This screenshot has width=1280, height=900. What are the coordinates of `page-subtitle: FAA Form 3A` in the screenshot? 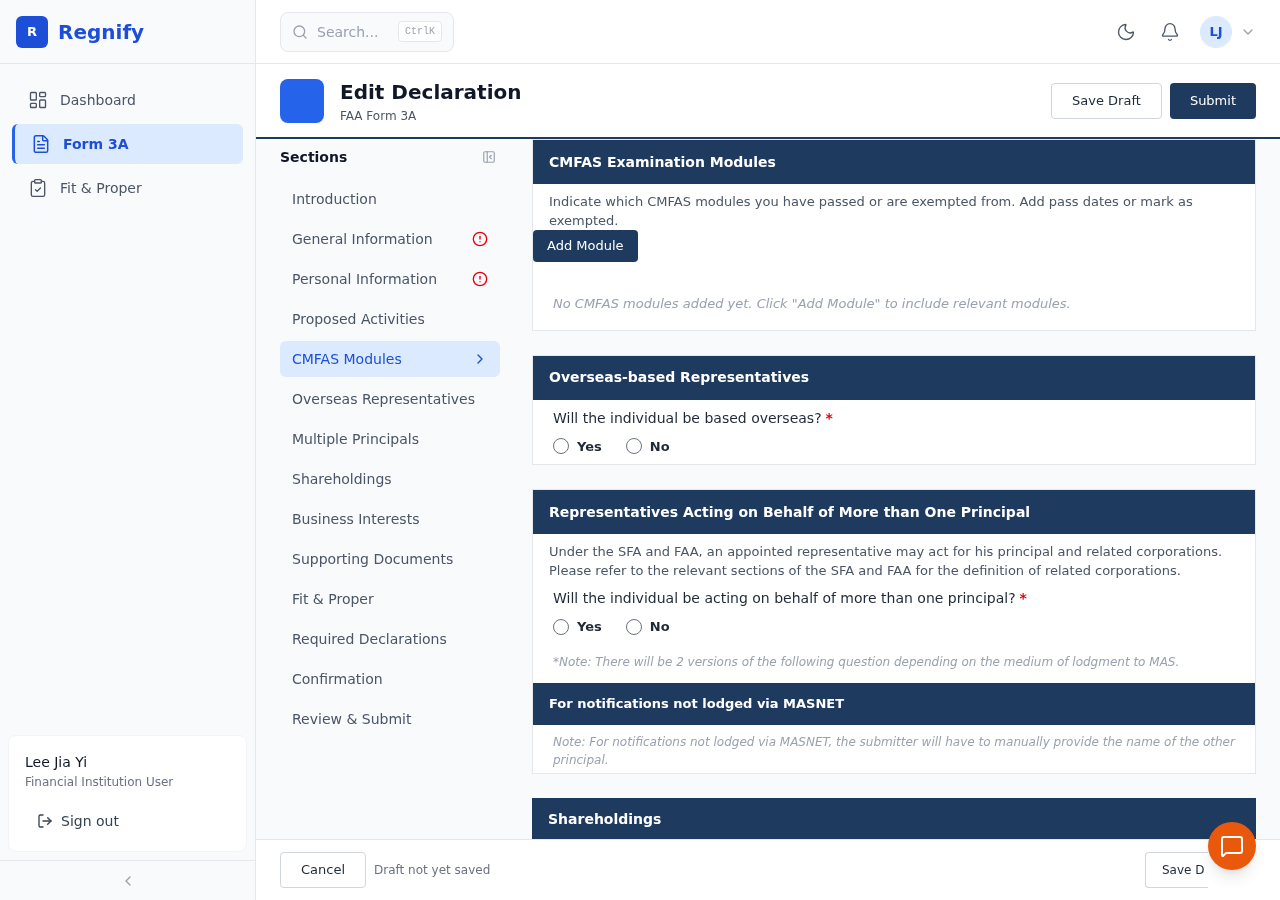 It's located at (379, 116).